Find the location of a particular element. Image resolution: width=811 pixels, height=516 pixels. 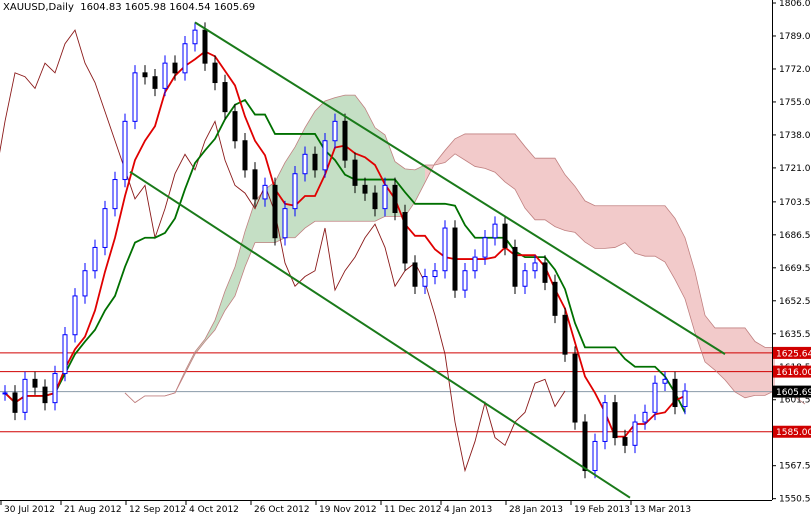

y-tick-label: 1635.50 is located at coordinates (795, 335).